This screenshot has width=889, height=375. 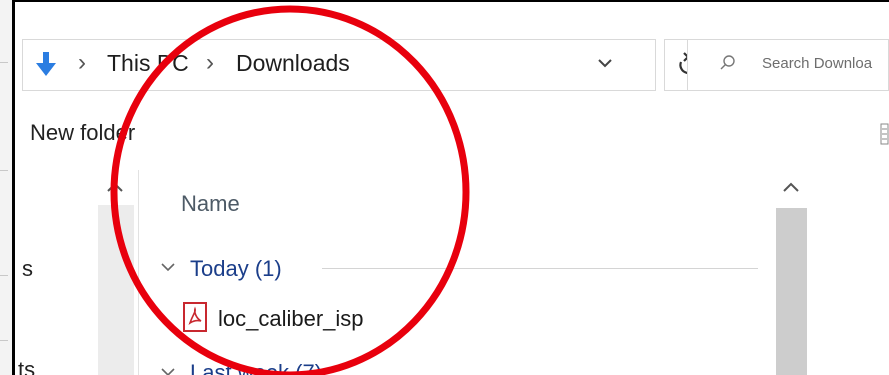 What do you see at coordinates (540, 268) in the screenshot?
I see `group-divider` at bounding box center [540, 268].